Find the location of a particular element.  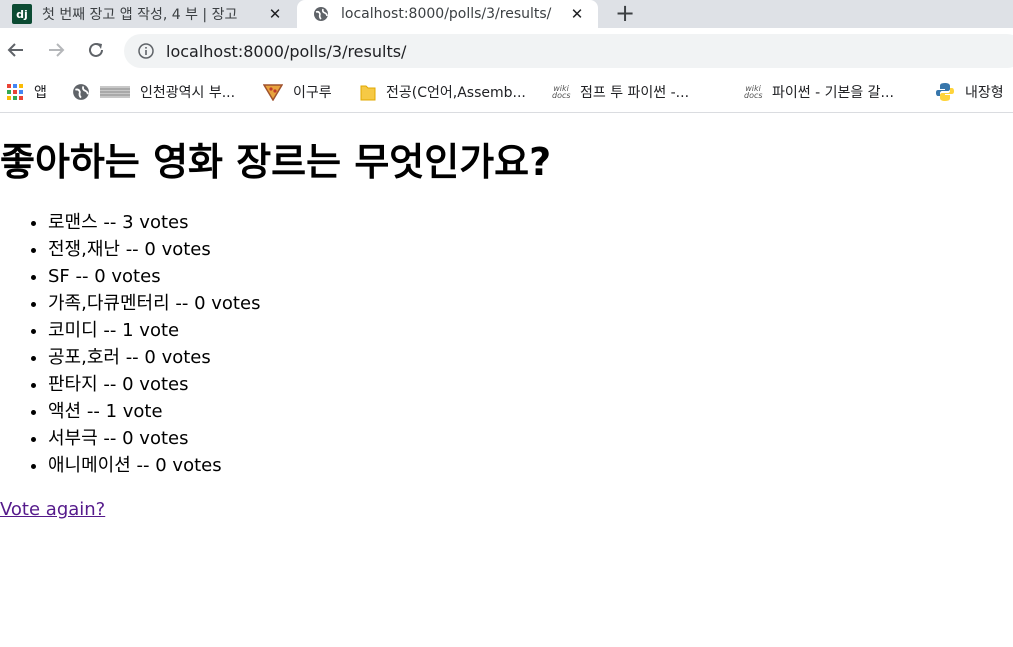

tab-django-tutorial: dj 첫 번째 장고 앱 작성, 4 부 | 장고 ✕ is located at coordinates (148, 14).